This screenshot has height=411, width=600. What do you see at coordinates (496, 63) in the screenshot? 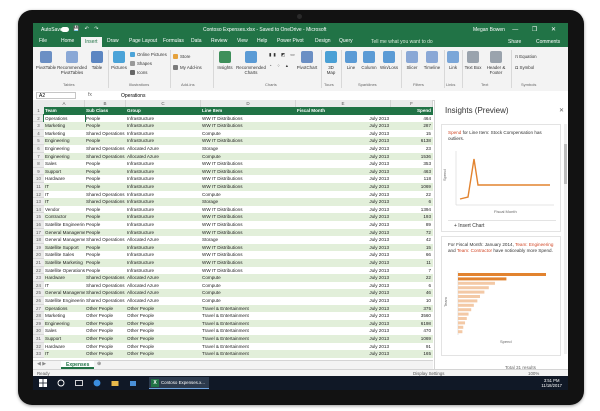
I see `header-footer-button: Header & Footer` at bounding box center [496, 63].